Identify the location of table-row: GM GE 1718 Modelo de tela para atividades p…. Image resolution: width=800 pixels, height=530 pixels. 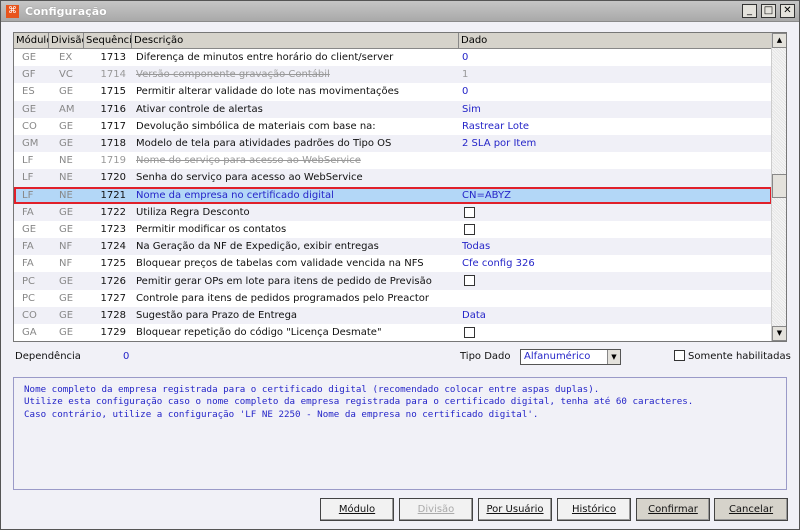
(393, 143).